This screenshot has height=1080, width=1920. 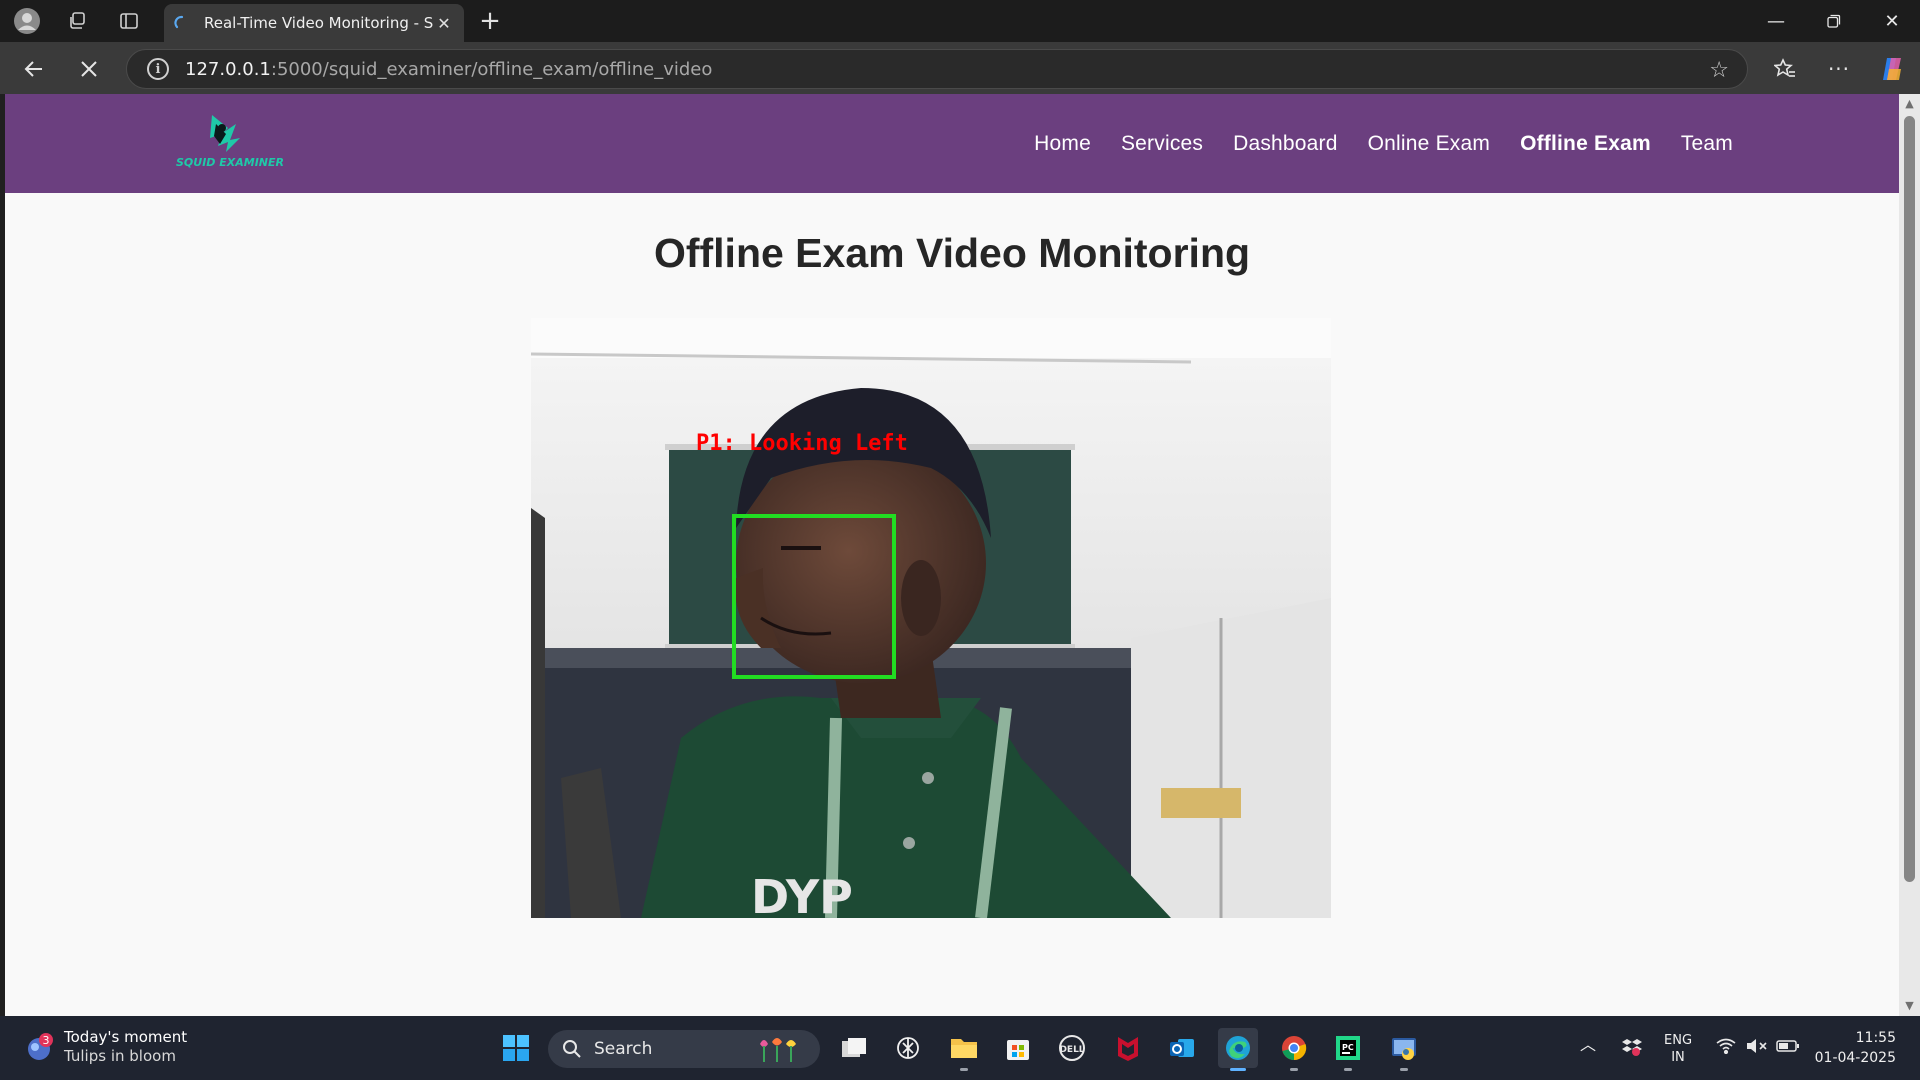 What do you see at coordinates (778, 1050) in the screenshot?
I see `tulips-icon` at bounding box center [778, 1050].